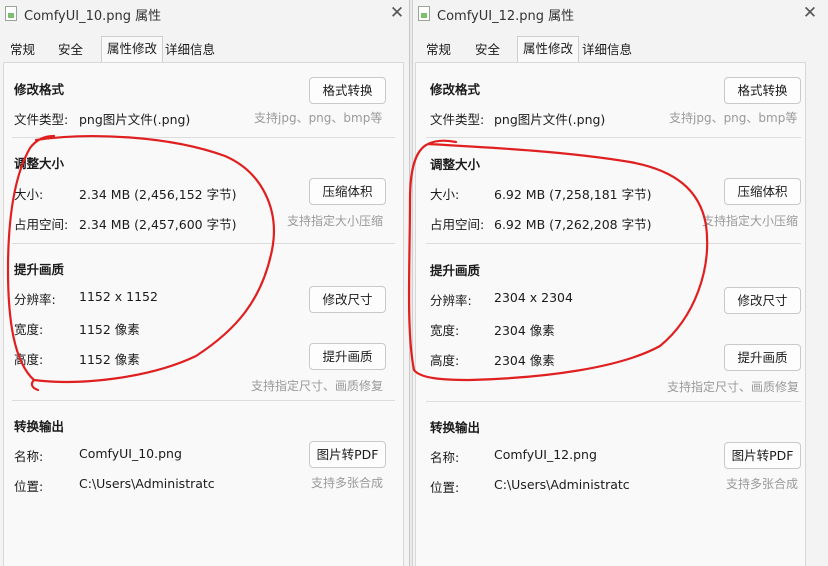  Describe the element at coordinates (573, 194) in the screenshot. I see `size-value: 6.92 MB (7,258,181 字节)` at that location.